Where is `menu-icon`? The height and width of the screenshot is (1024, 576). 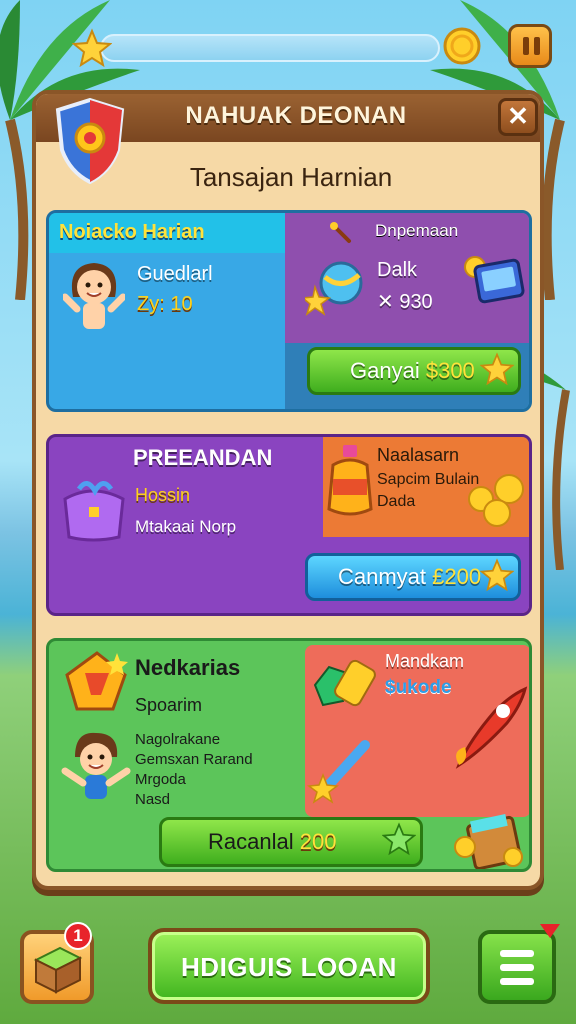 menu-icon is located at coordinates (517, 953).